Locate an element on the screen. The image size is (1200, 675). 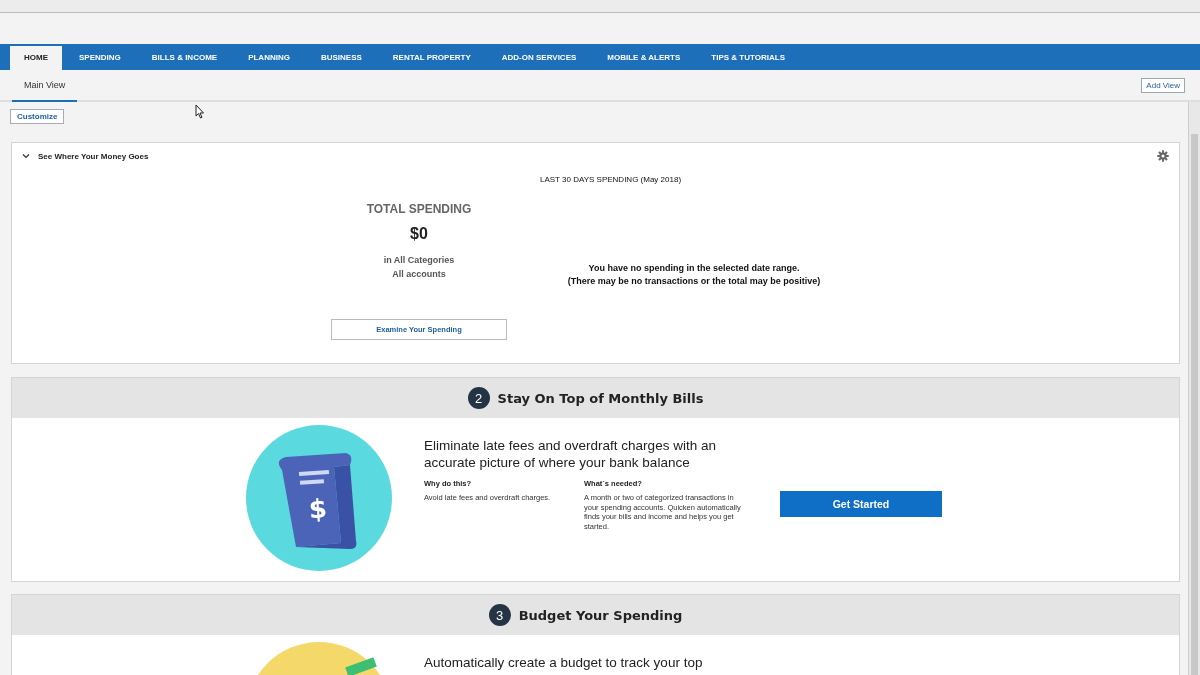
pointer-cursor-icon is located at coordinates (200, 111).